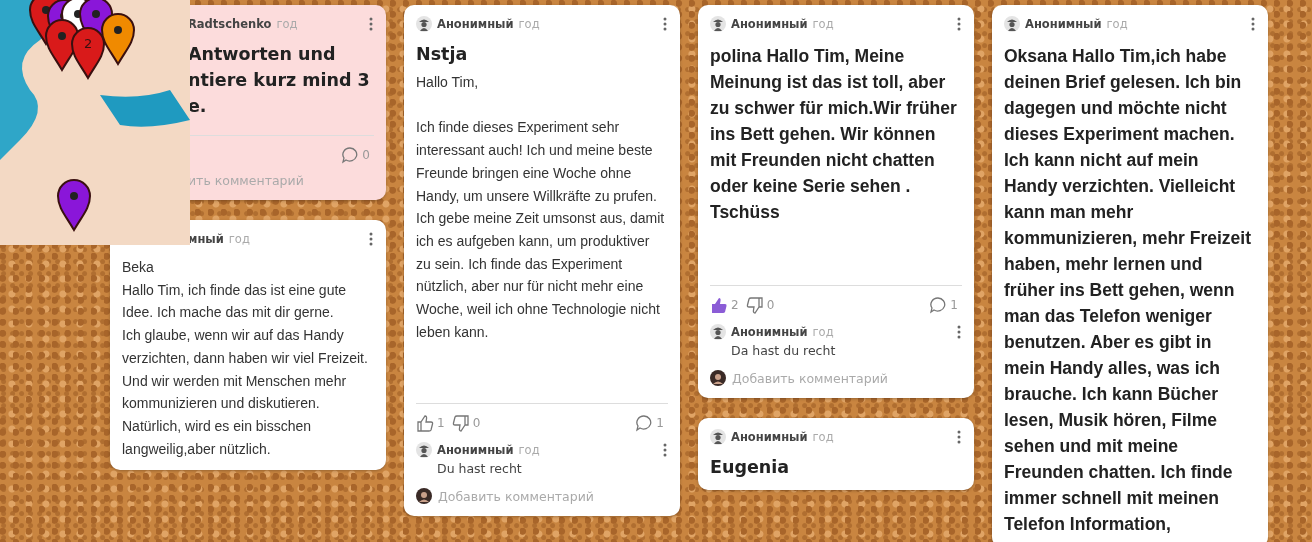 The image size is (1312, 542). I want to click on post-text: polina Hallo Tim, Meine Meinung ist das ist toll, aber zu schwer für mich.Wir früher ins Bett gehen. Wir können mit Freunden nicht chatten oder keine Serie sehen . Tschüss, so click(834, 134).